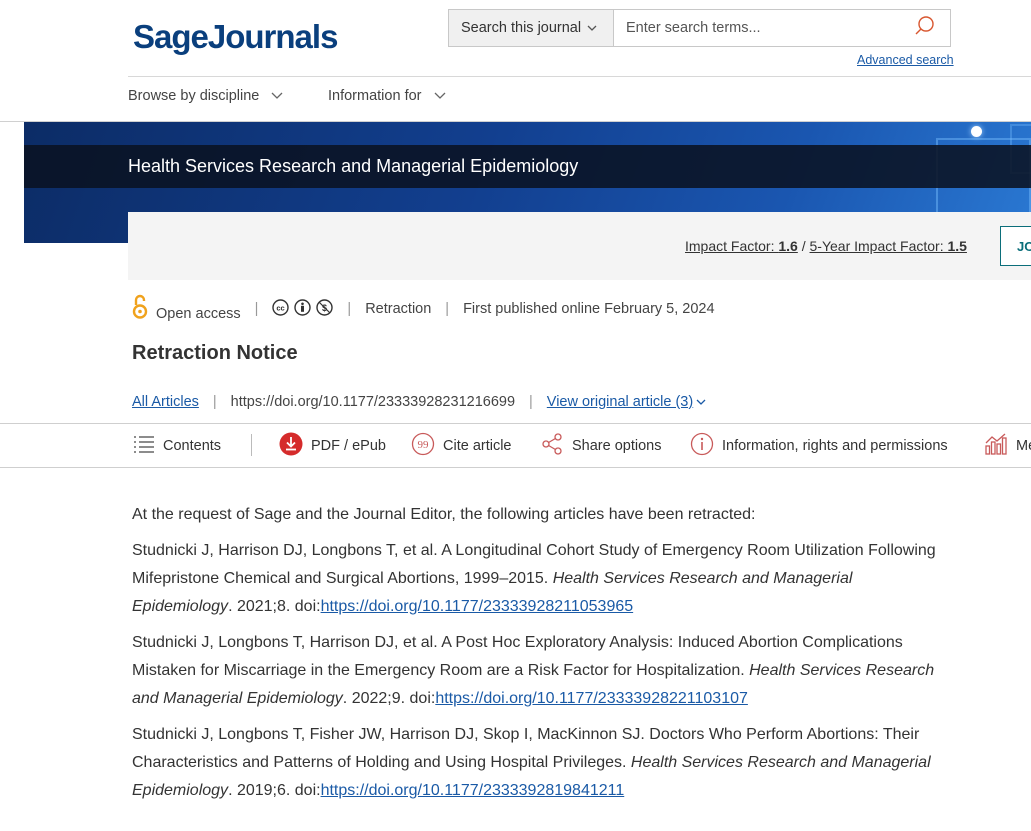 This screenshot has width=1031, height=831. What do you see at coordinates (620, 402) in the screenshot?
I see `view-original-article-link: View original article (3)` at bounding box center [620, 402].